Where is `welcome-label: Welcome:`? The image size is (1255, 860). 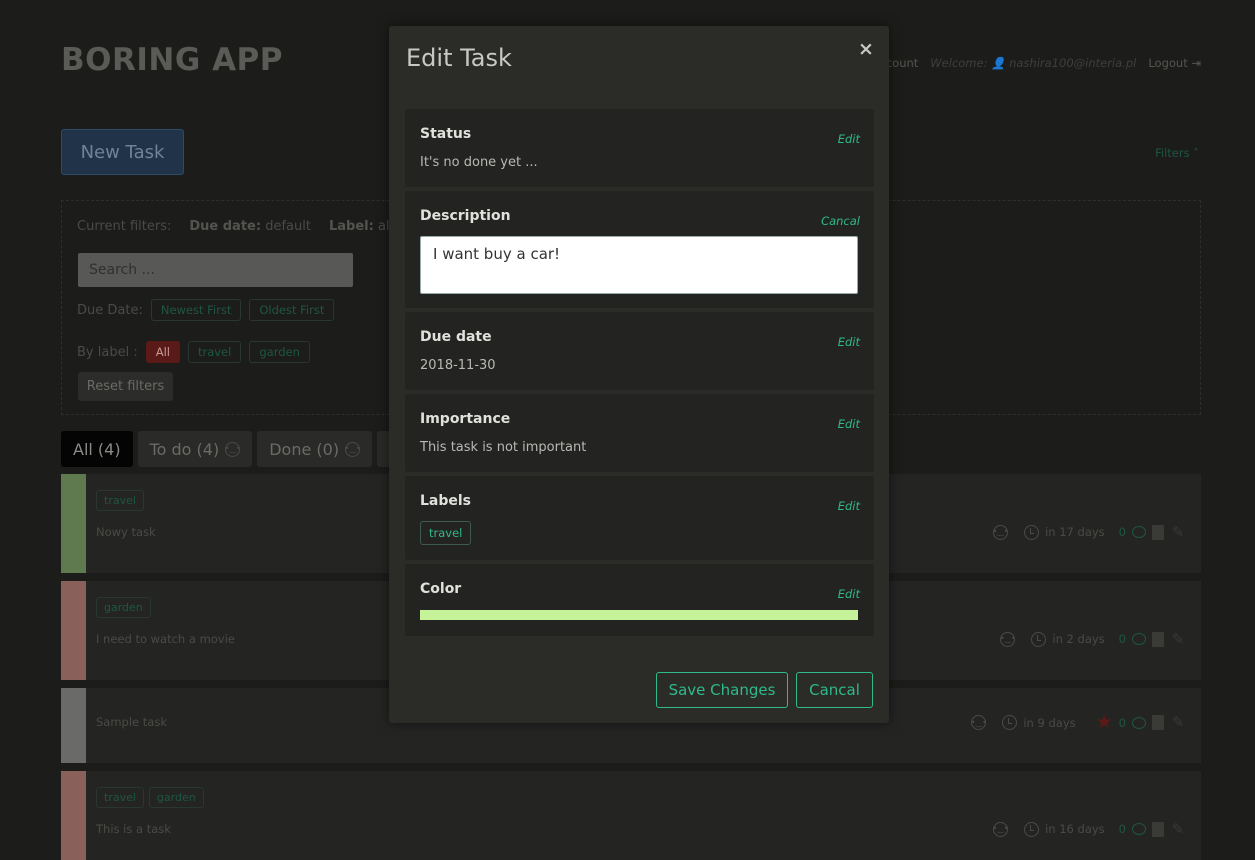 welcome-label: Welcome: is located at coordinates (959, 63).